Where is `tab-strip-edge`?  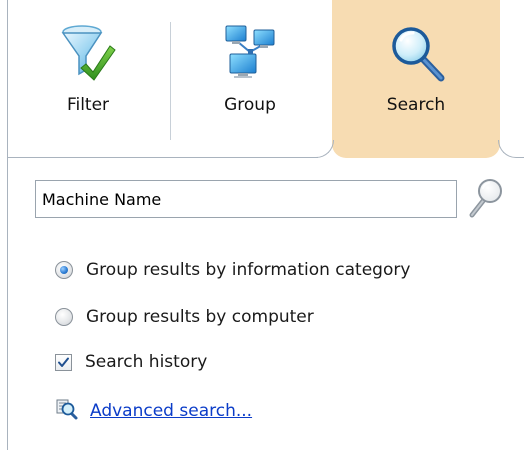 tab-strip-edge is located at coordinates (163, 157).